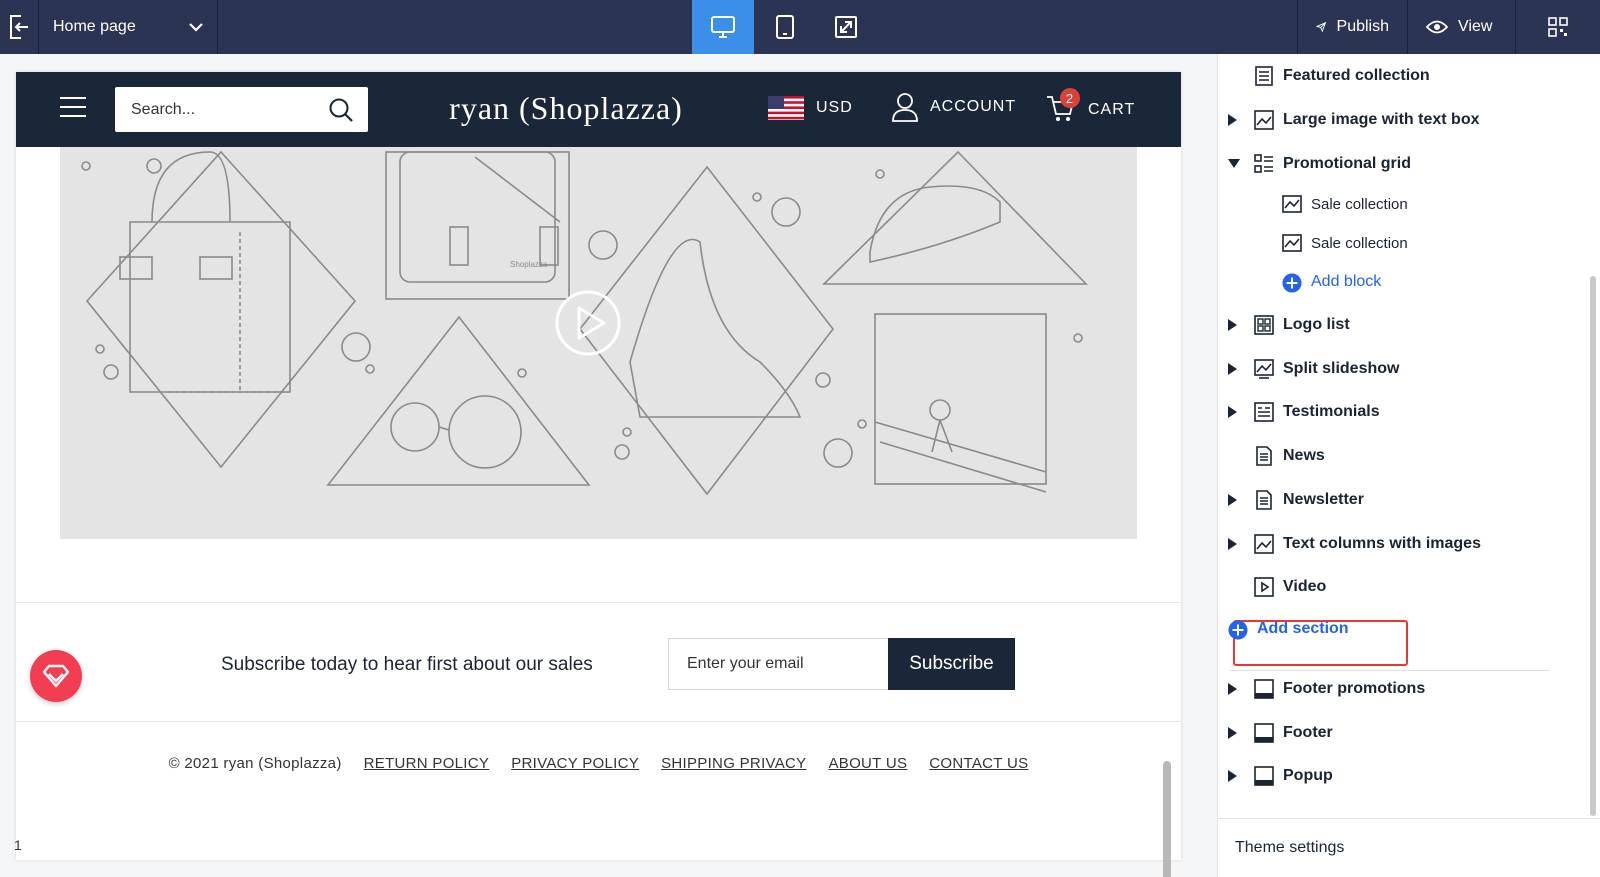  What do you see at coordinates (1264, 412) in the screenshot?
I see `testimonial-icon` at bounding box center [1264, 412].